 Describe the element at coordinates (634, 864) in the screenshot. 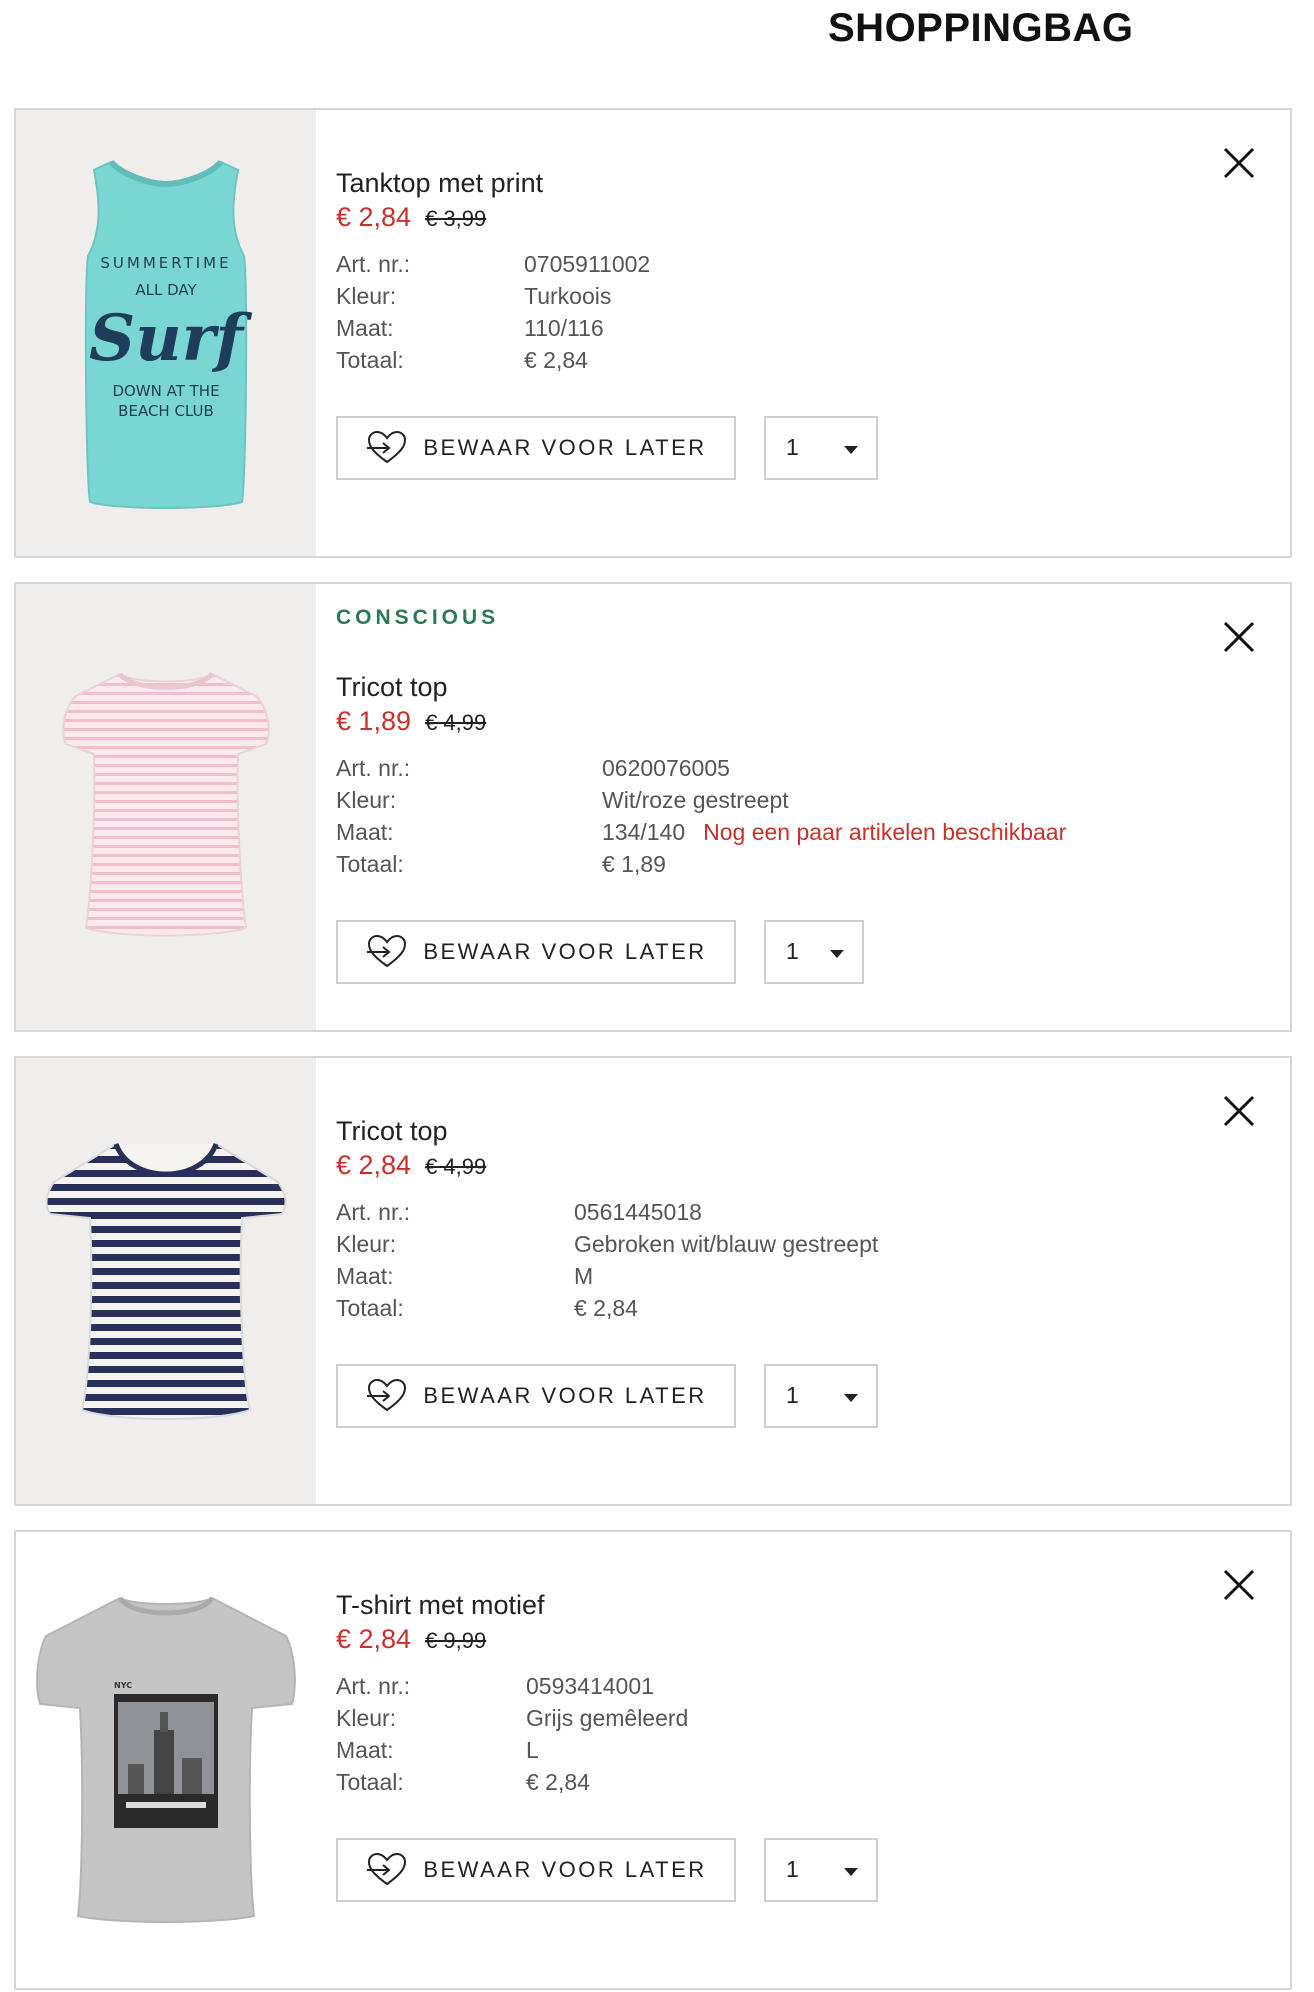

I see `total-value: € 1,89` at that location.